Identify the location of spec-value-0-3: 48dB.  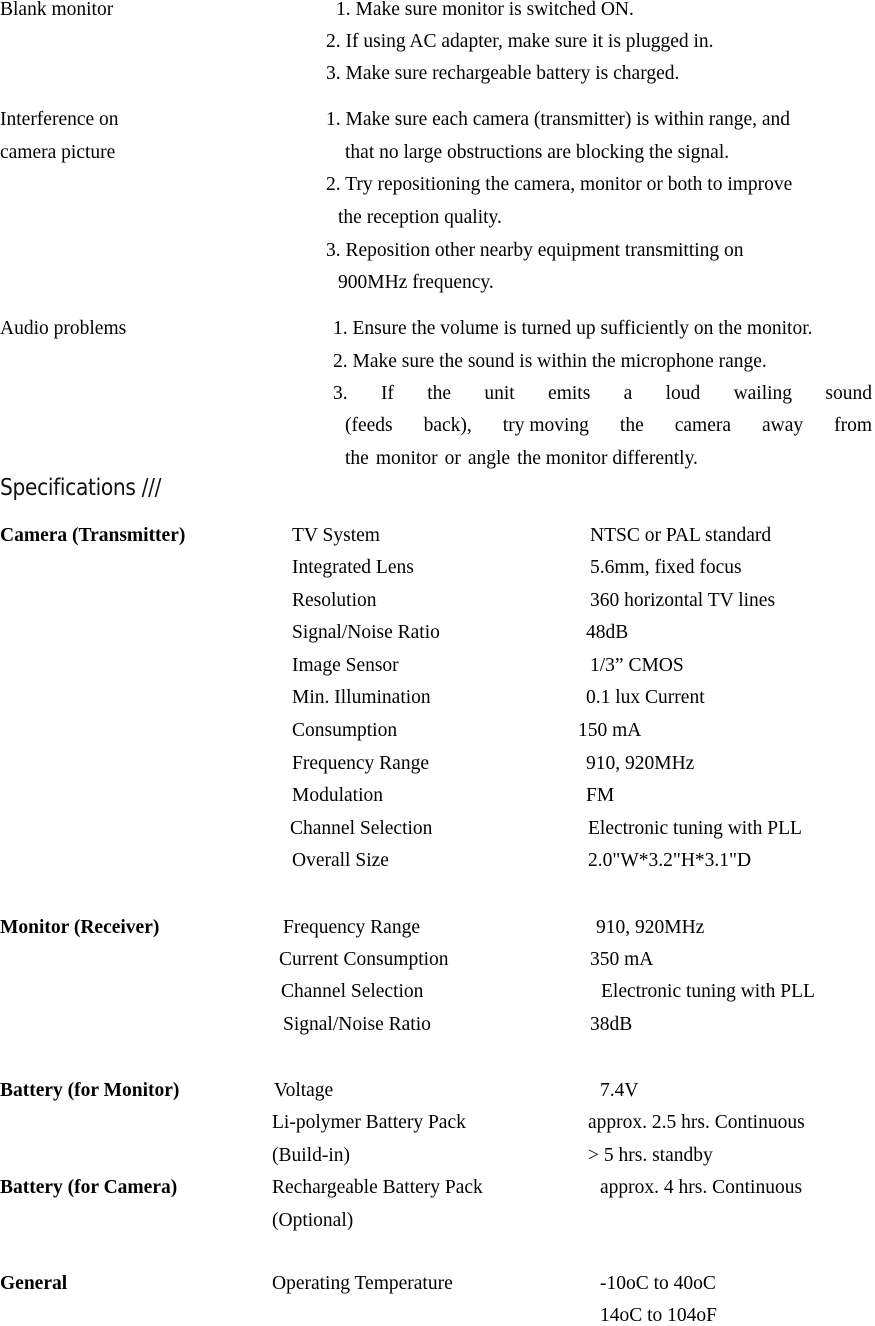
(607, 632).